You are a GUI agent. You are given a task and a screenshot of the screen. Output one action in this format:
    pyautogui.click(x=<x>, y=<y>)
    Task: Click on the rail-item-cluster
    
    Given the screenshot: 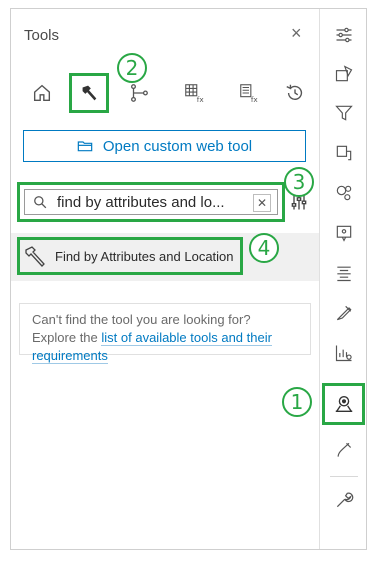 What is the action you would take?
    pyautogui.click(x=344, y=193)
    